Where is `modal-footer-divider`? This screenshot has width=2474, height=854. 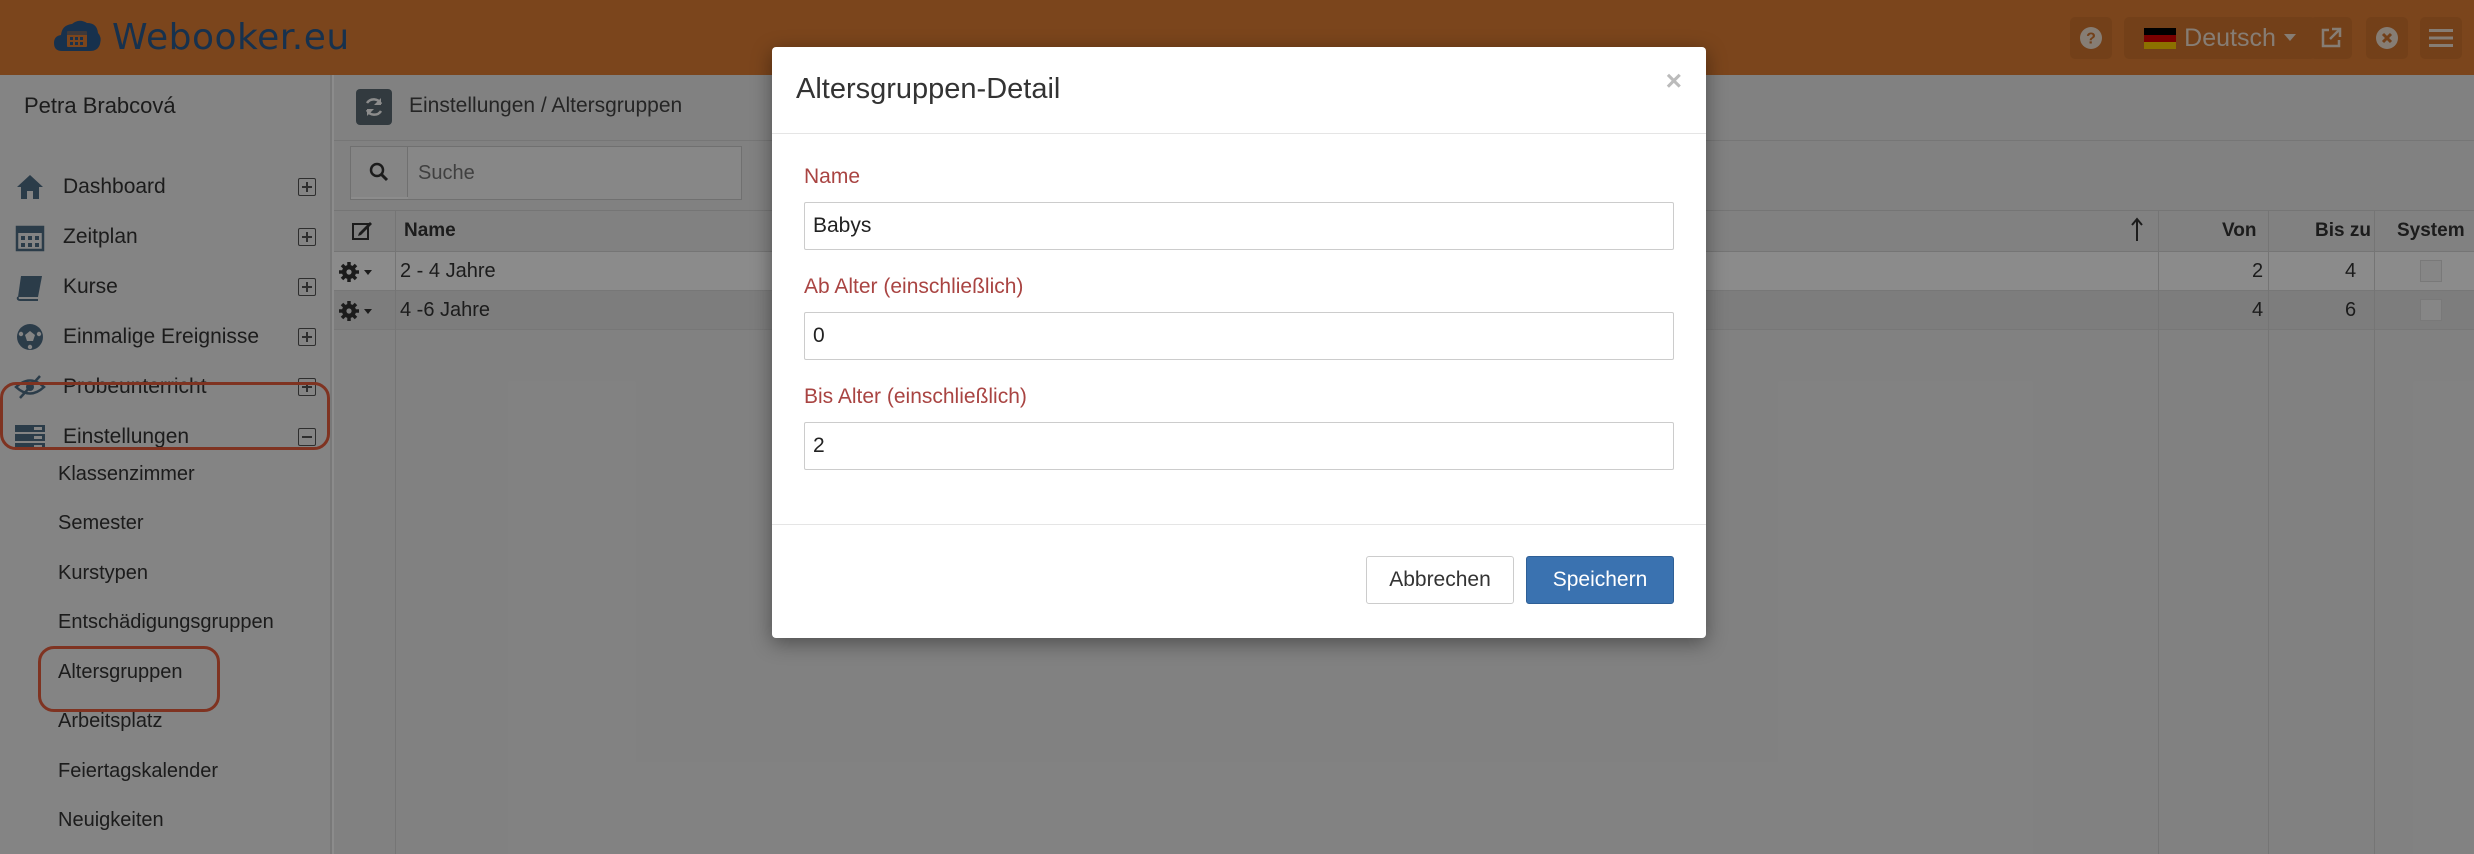 modal-footer-divider is located at coordinates (1239, 524).